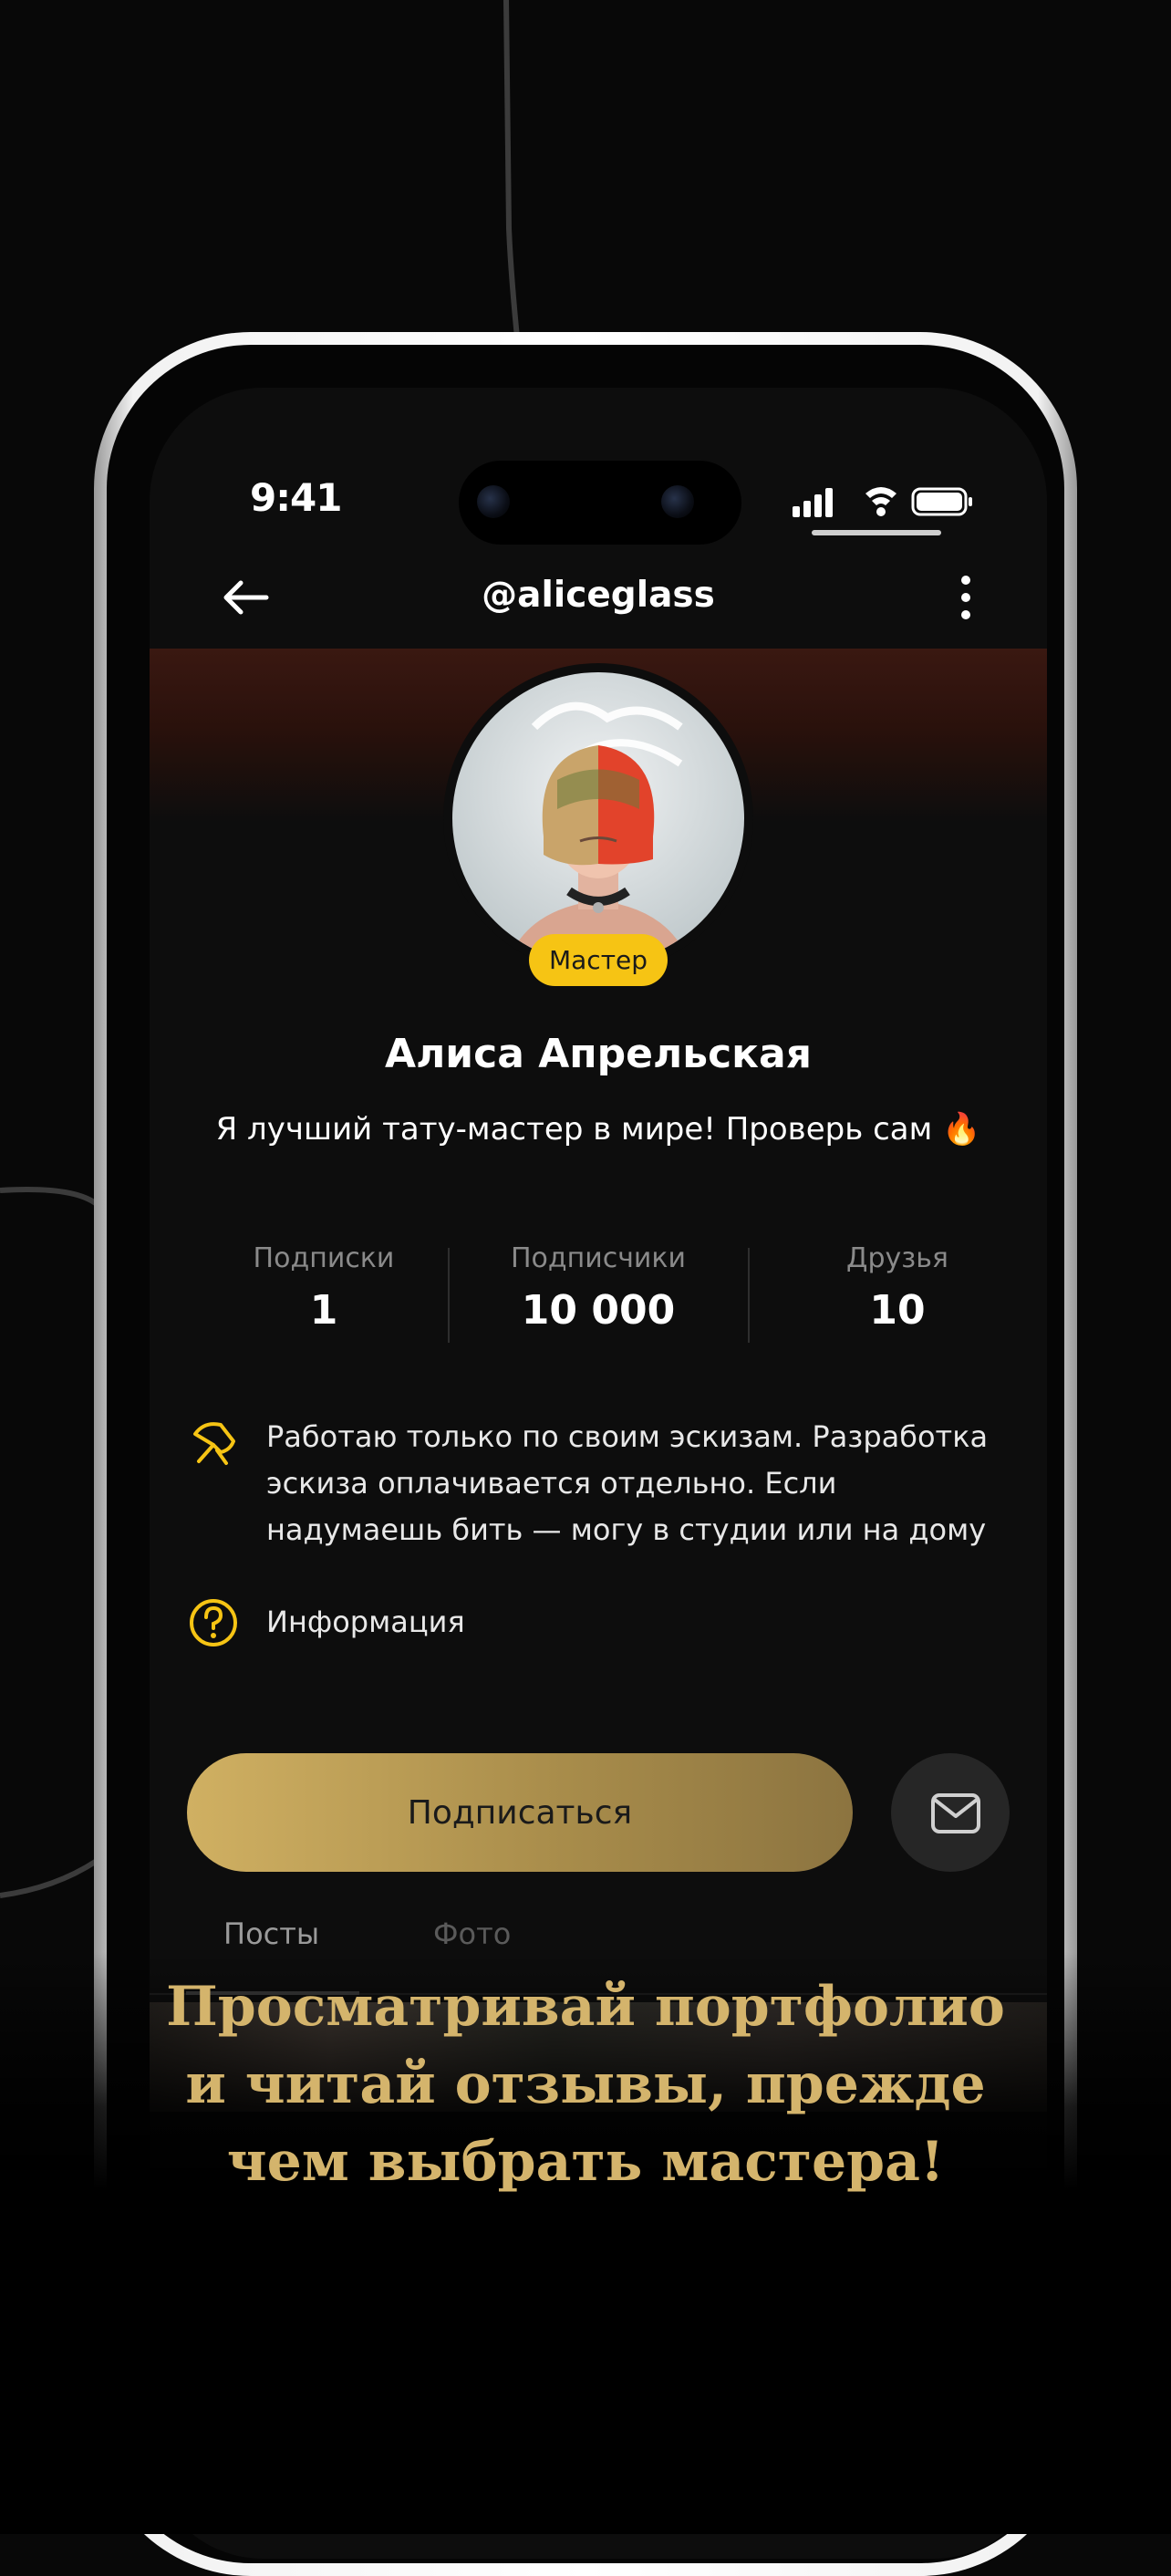  What do you see at coordinates (520, 1812) in the screenshot?
I see `subscribe-button: Подписаться` at bounding box center [520, 1812].